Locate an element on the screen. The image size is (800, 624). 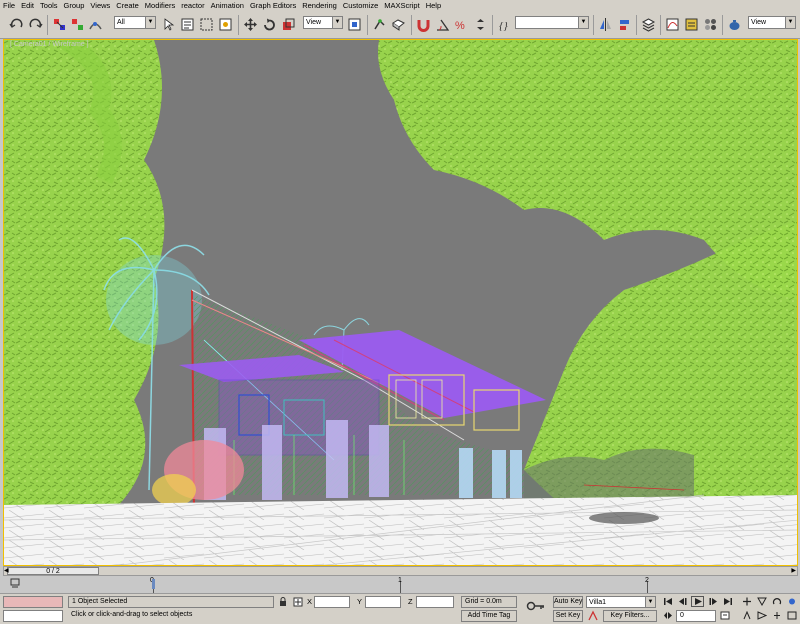
bind-space-warp-button is located at coordinates (95, 24).